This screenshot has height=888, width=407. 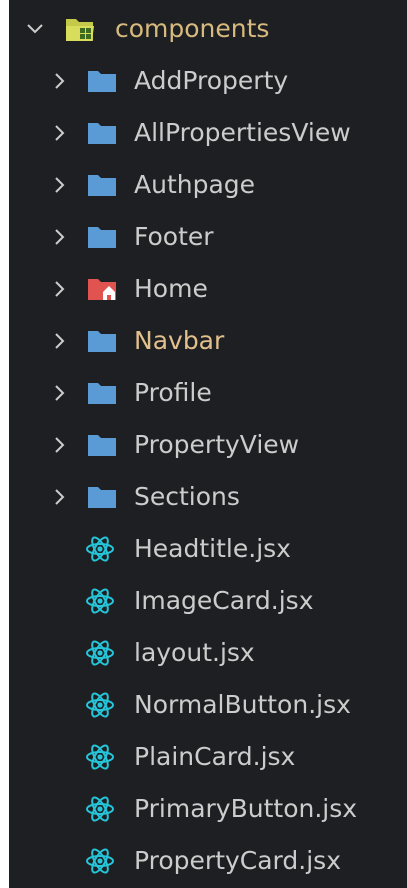 I want to click on folder-row-authpage: Authpage, so click(x=208, y=185).